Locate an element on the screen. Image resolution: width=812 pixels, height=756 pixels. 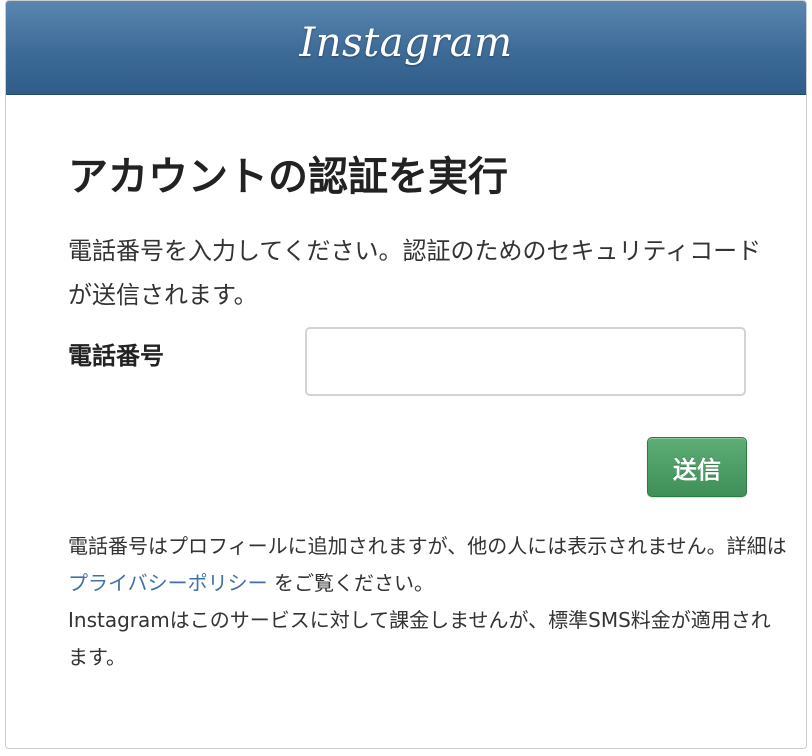
phone-number-label: 電話番号 is located at coordinates (116, 356).